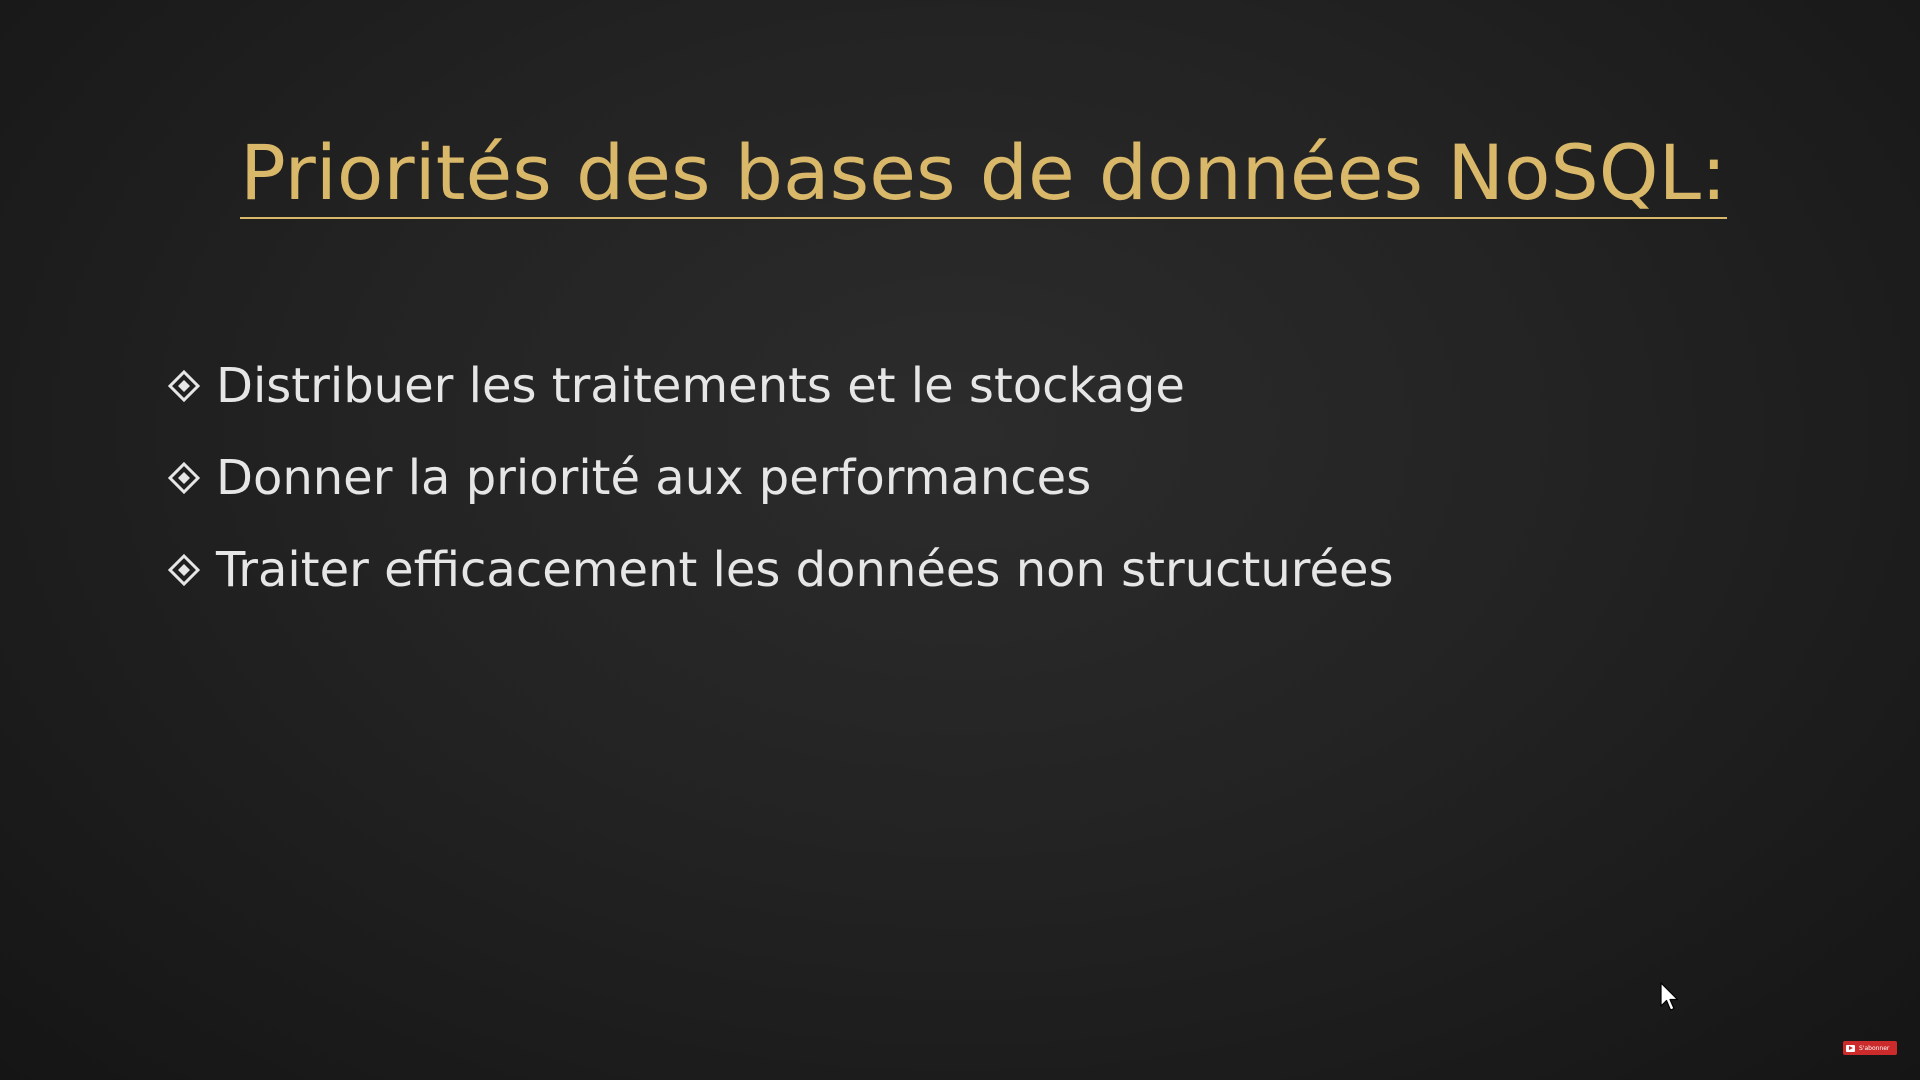 This screenshot has width=1920, height=1080. I want to click on subscribe-label: S'abonner, so click(1874, 1048).